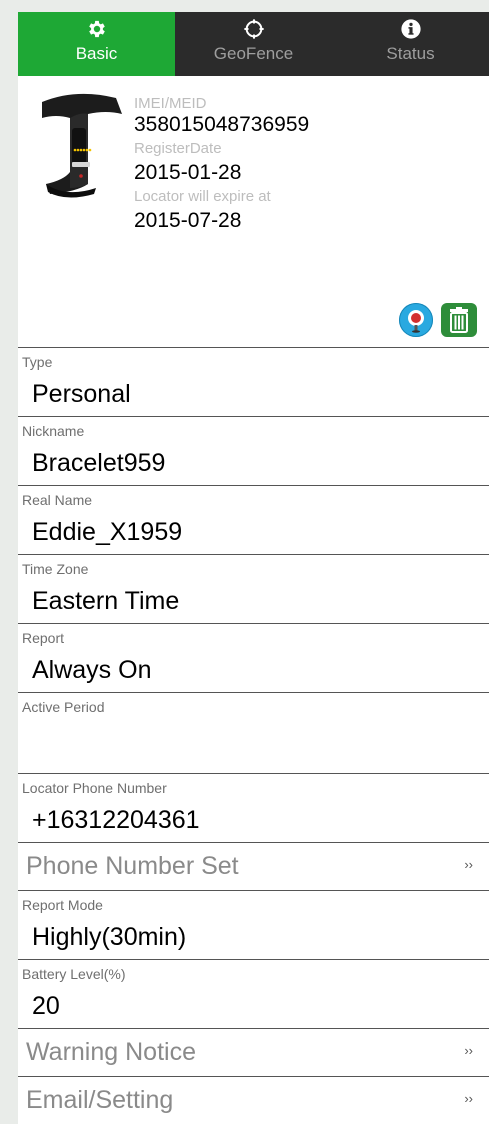 This screenshot has height=1124, width=489. What do you see at coordinates (253, 520) in the screenshot?
I see `field-real-name: Real Name Eddie_X1959` at bounding box center [253, 520].